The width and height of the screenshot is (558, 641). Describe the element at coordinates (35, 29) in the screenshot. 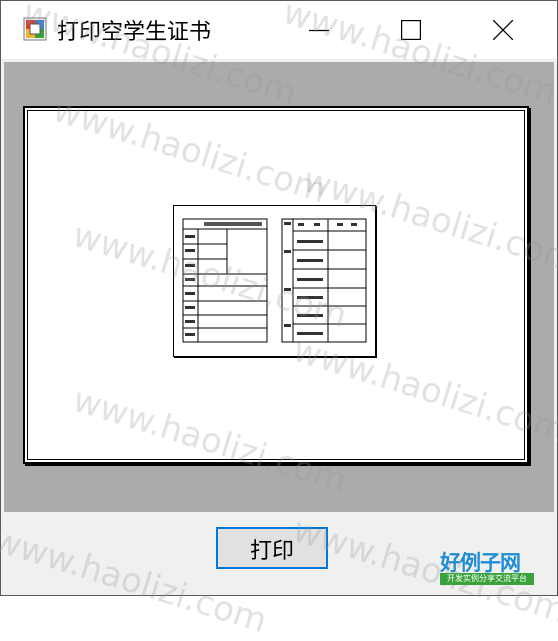

I see `app-icon` at that location.